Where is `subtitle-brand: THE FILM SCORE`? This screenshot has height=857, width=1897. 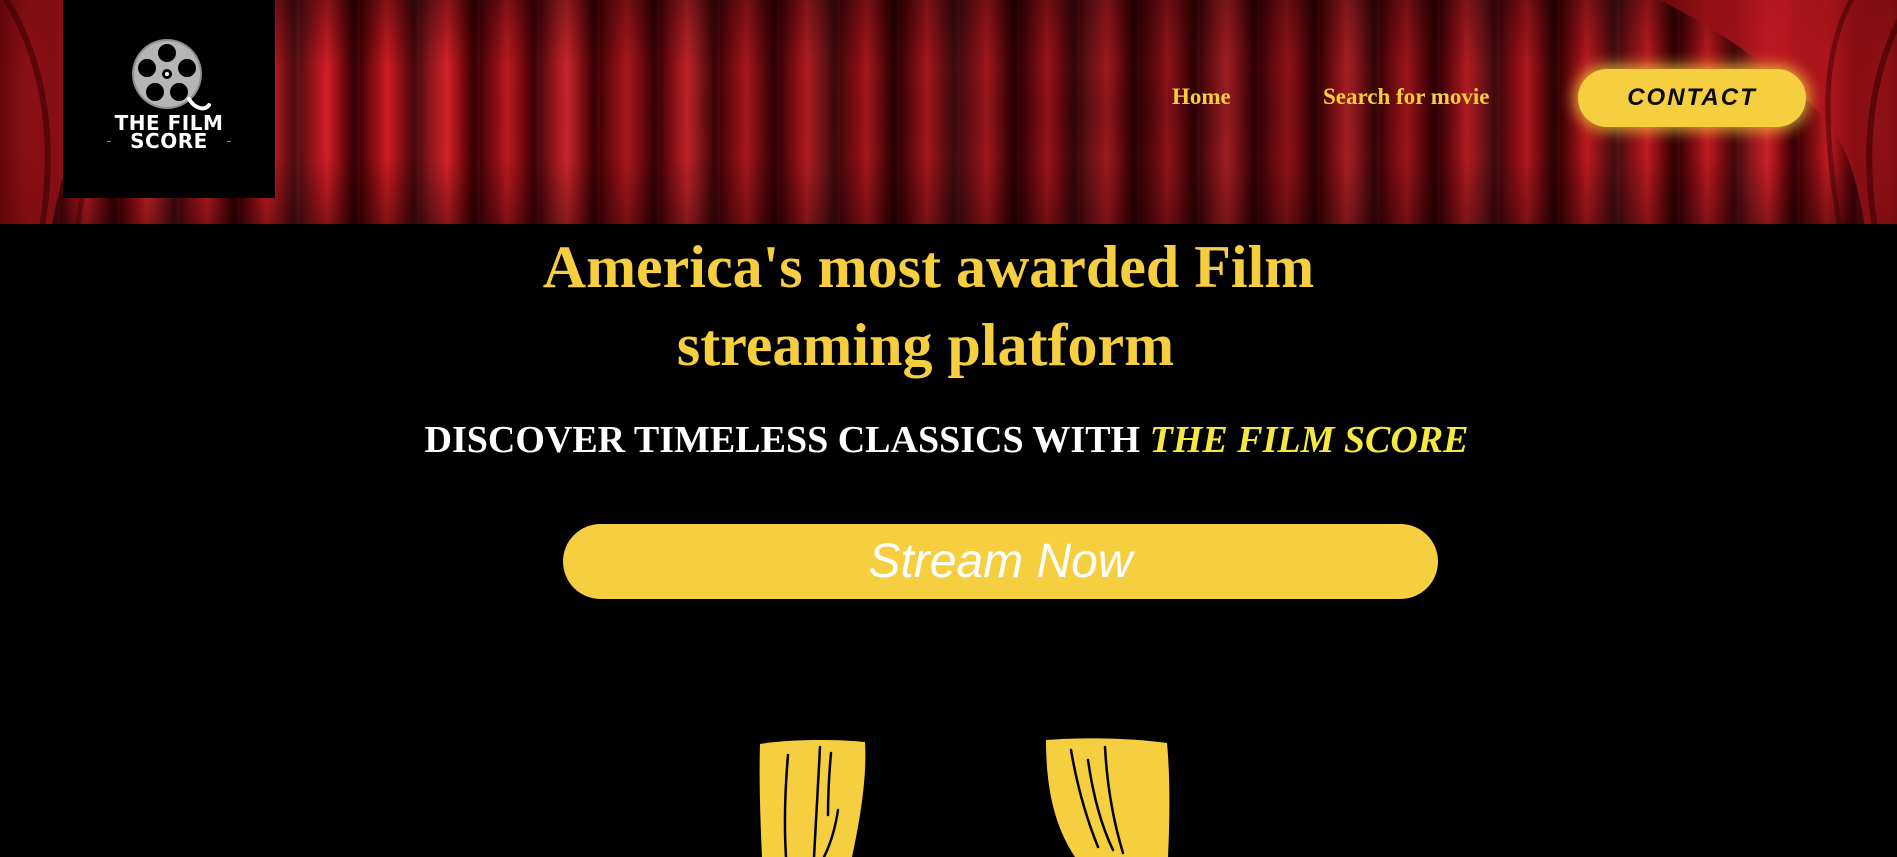
subtitle-brand: THE FILM SCORE is located at coordinates (1309, 440).